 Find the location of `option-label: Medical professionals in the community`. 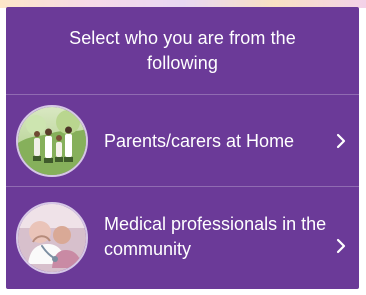

option-label: Medical professionals in the community is located at coordinates (215, 236).